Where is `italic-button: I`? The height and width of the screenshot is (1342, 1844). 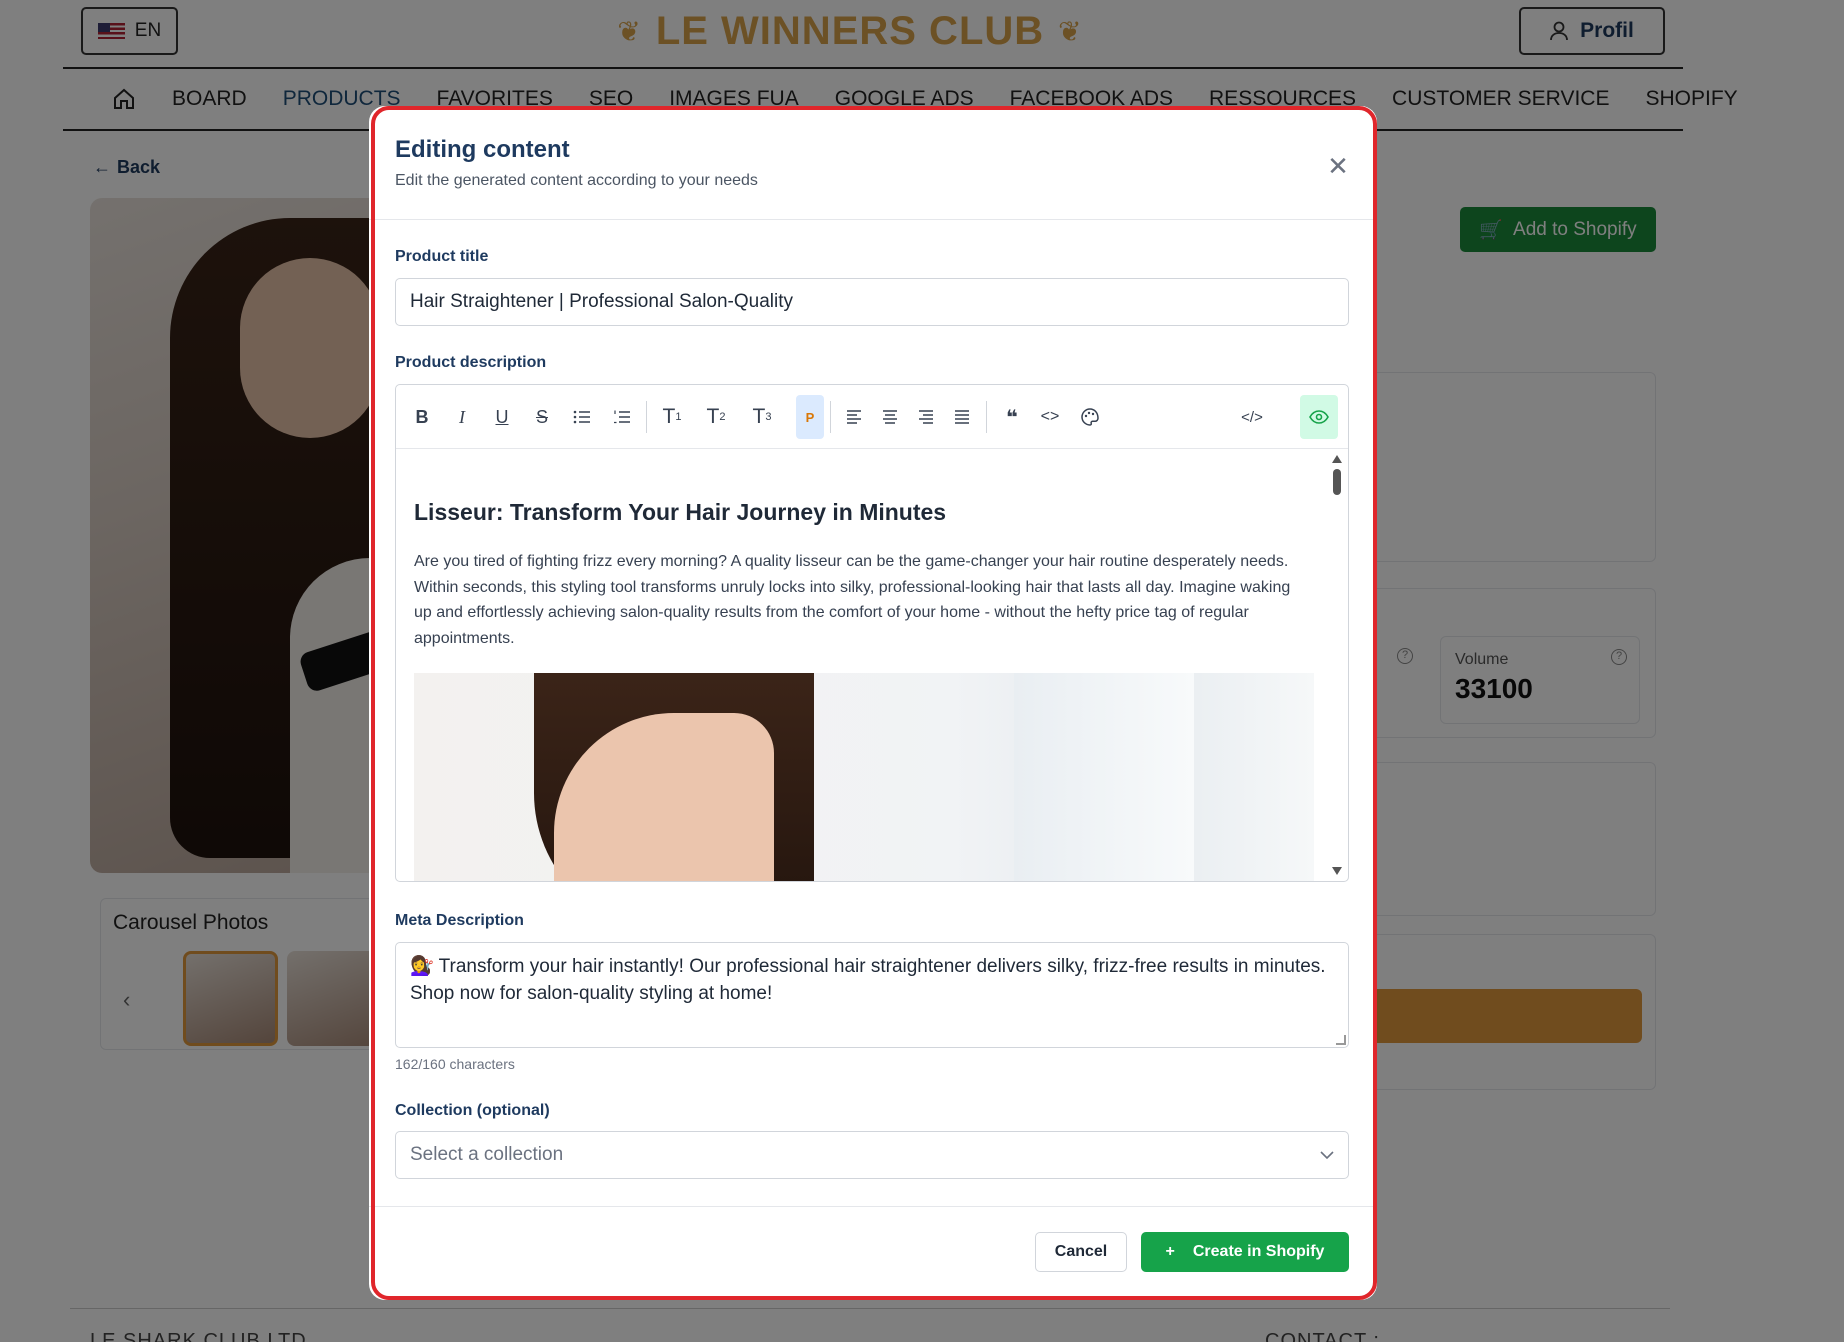 italic-button: I is located at coordinates (462, 417).